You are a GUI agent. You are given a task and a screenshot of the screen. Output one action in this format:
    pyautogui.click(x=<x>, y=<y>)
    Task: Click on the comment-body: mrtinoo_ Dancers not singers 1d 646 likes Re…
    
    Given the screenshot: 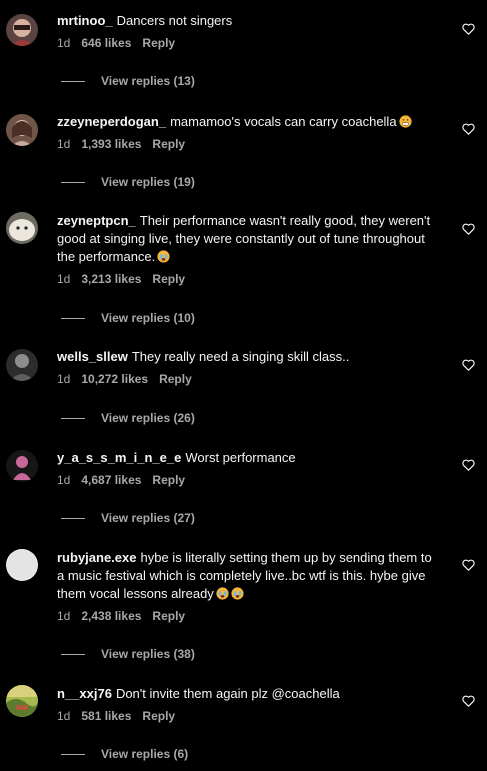 What is the action you would take?
    pyautogui.click(x=247, y=31)
    